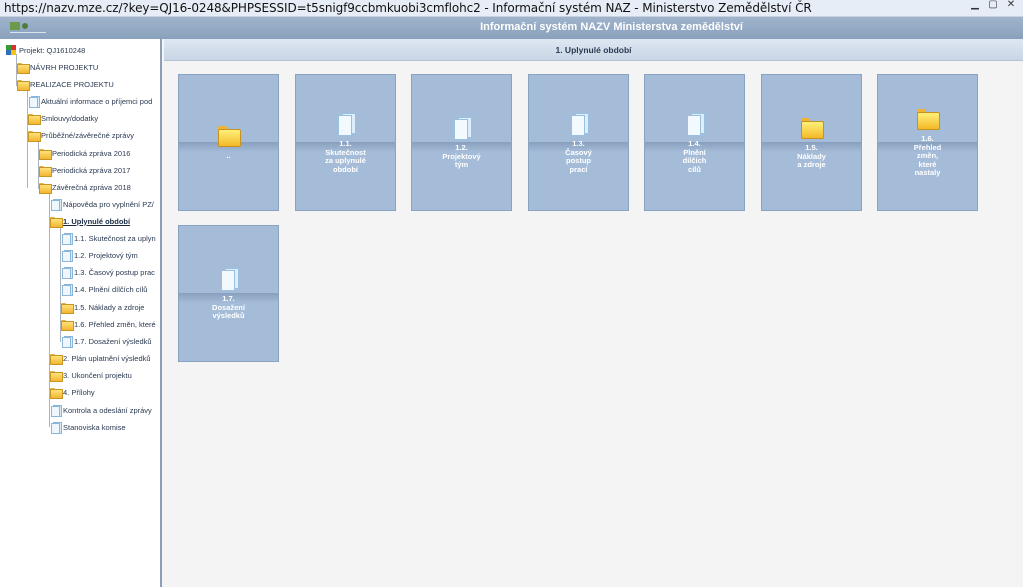  Describe the element at coordinates (461, 142) in the screenshot. I see `tile-1-2: 1.2. Projektový tým` at that location.